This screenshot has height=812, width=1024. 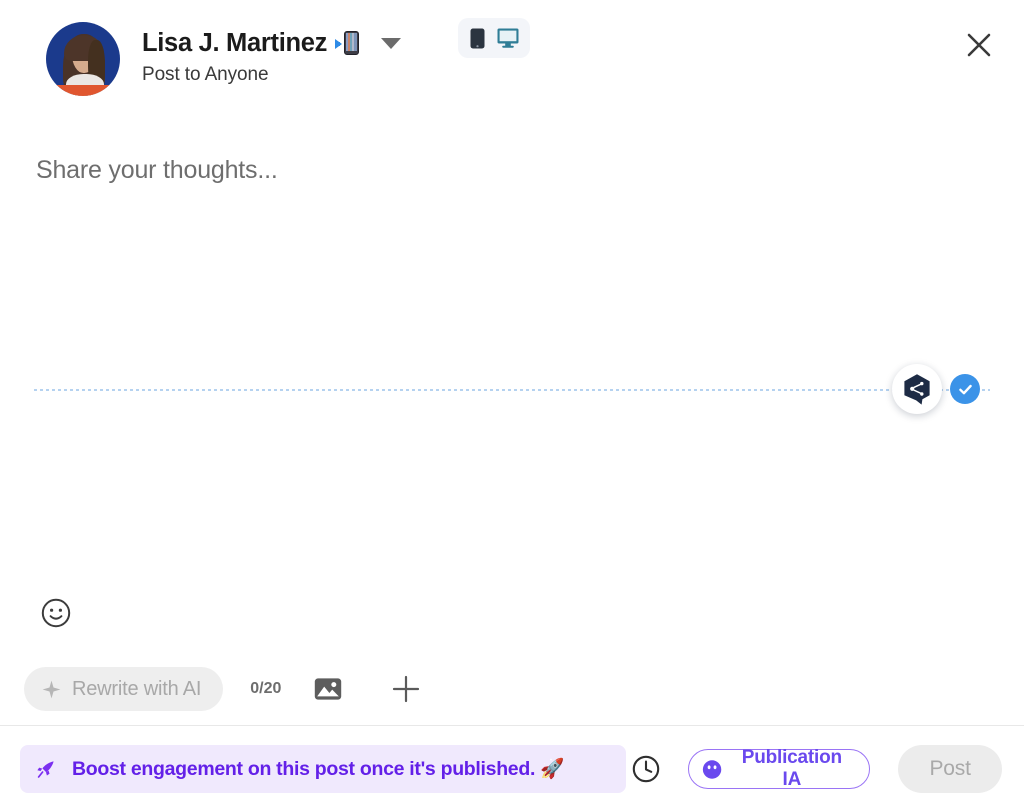 I want to click on footer-actions: Publication IA Post, so click(x=814, y=769).